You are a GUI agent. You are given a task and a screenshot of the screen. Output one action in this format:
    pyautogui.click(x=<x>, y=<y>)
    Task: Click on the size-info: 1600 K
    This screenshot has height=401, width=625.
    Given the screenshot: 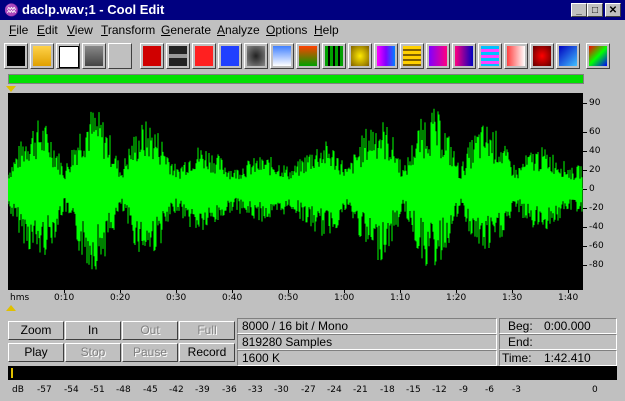 What is the action you would take?
    pyautogui.click(x=367, y=358)
    